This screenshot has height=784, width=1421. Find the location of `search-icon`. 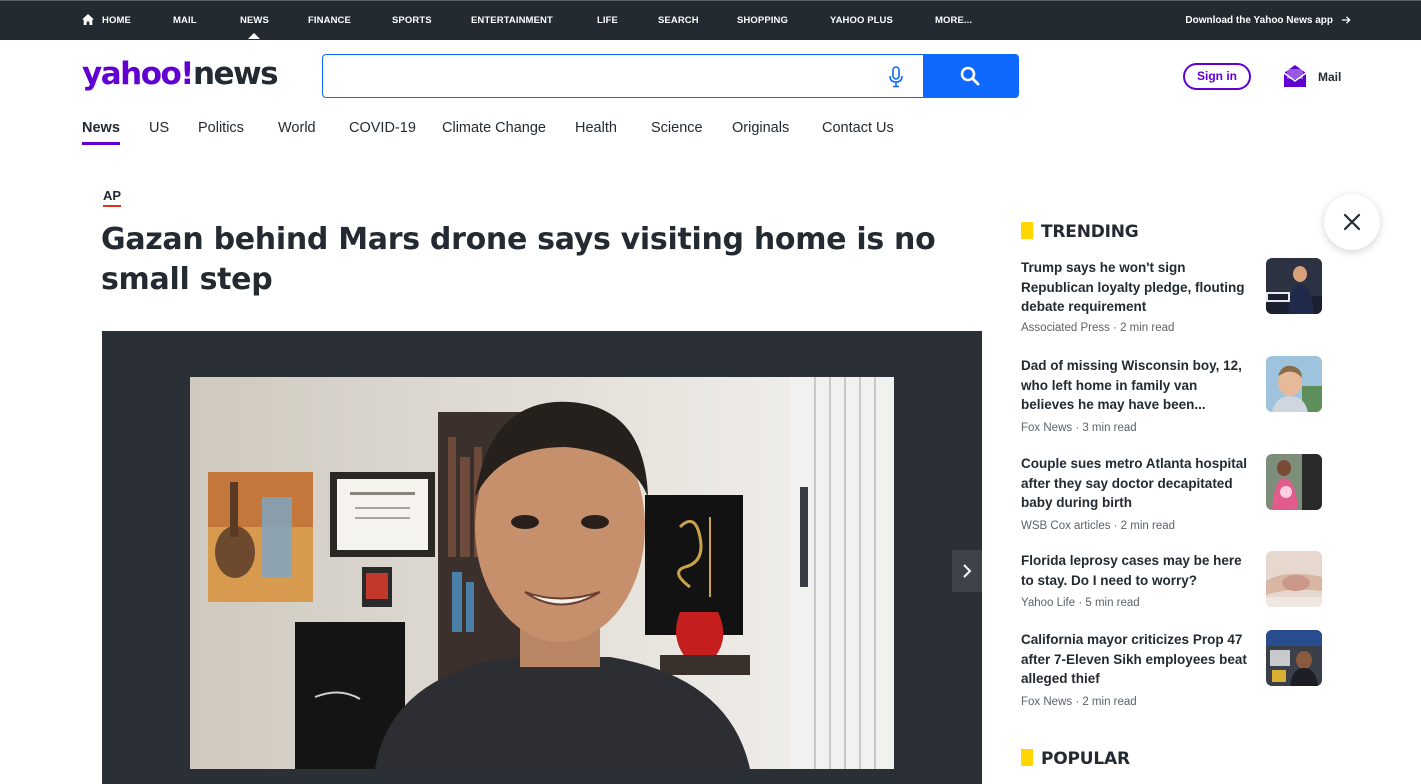

search-icon is located at coordinates (970, 76).